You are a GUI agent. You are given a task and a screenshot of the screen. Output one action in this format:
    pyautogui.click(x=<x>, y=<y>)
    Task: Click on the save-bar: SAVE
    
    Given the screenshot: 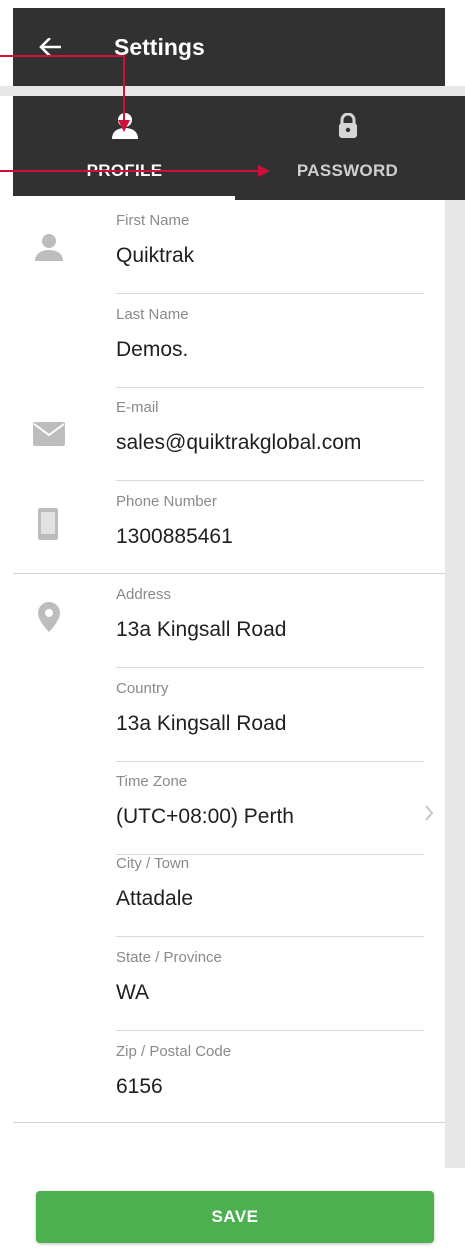 What is the action you would take?
    pyautogui.click(x=232, y=1211)
    